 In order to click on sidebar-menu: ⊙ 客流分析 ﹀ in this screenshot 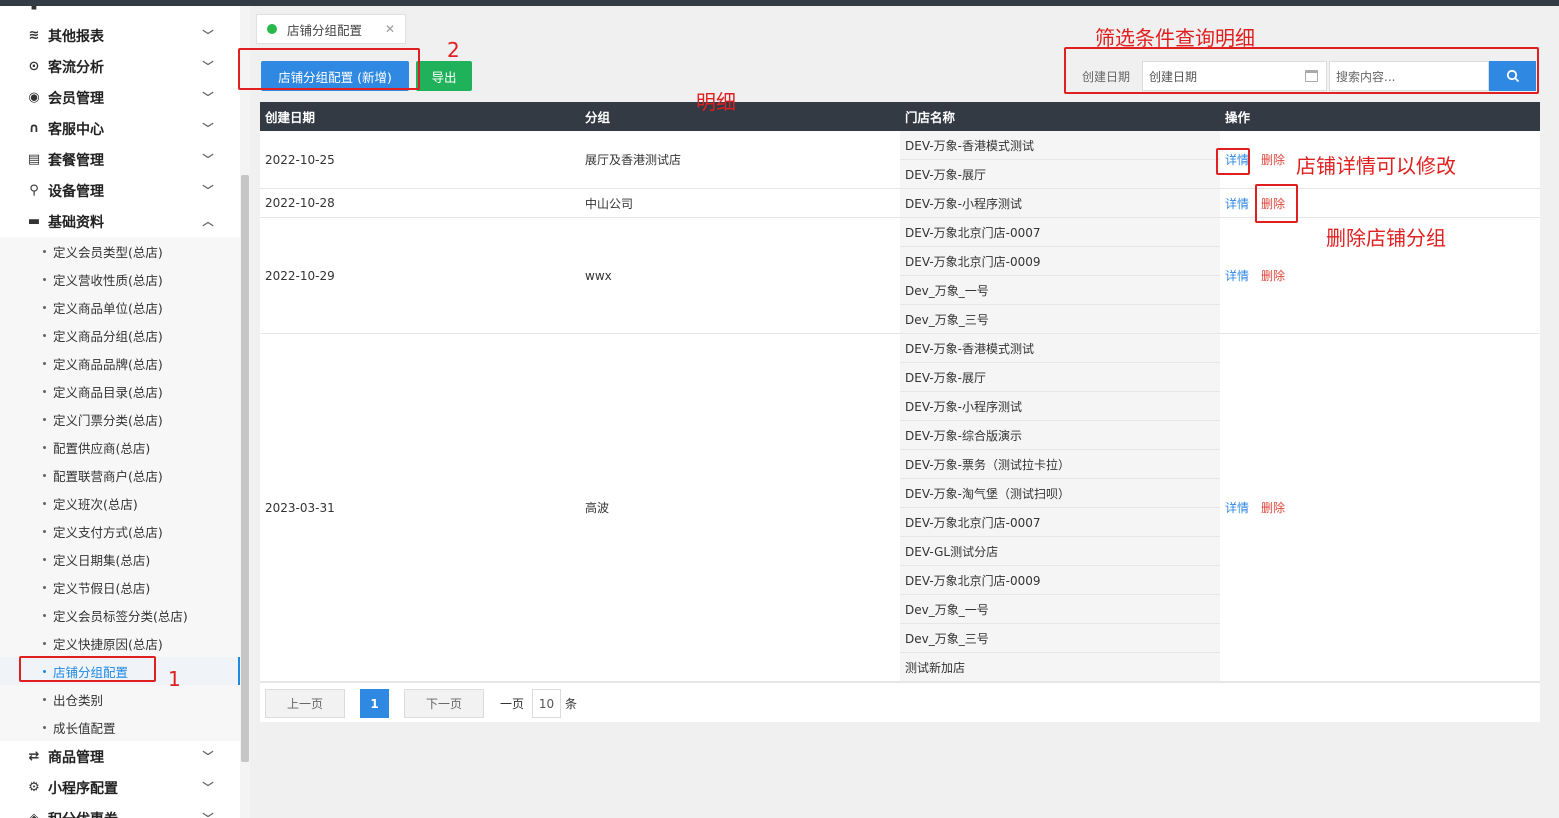, I will do `click(120, 66)`.